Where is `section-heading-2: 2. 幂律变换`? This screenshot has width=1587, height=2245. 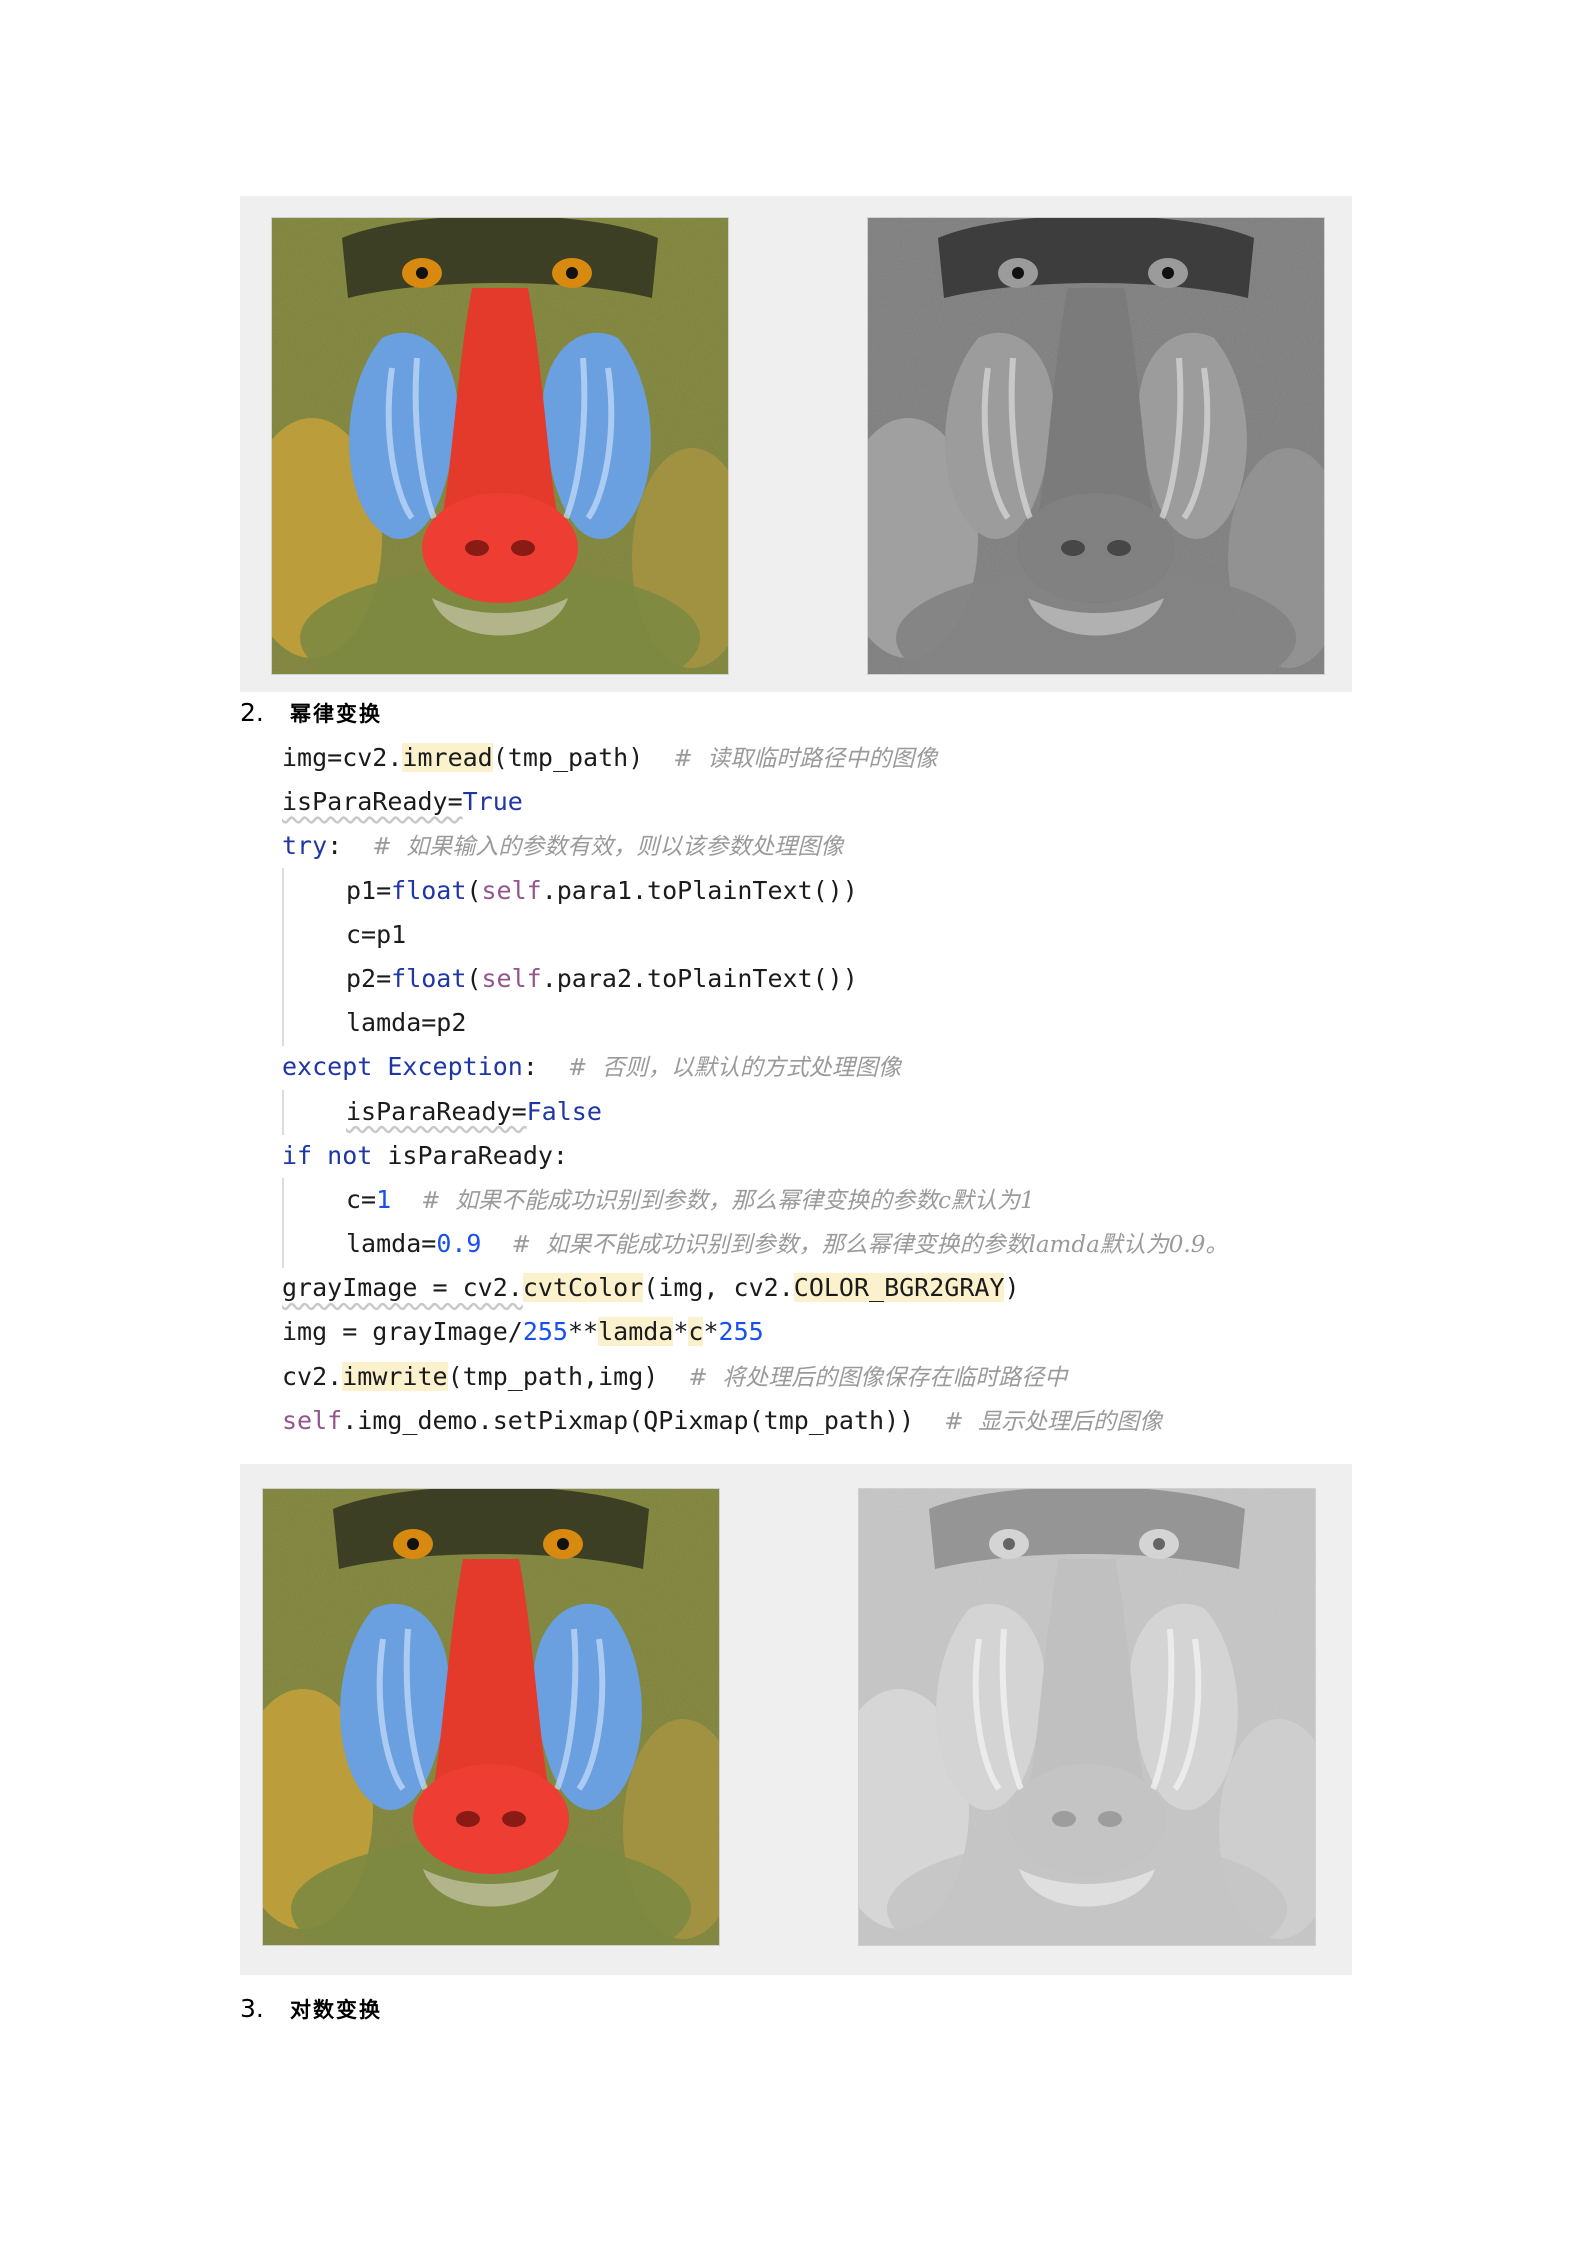 section-heading-2: 2. 幂律变换 is located at coordinates (311, 713).